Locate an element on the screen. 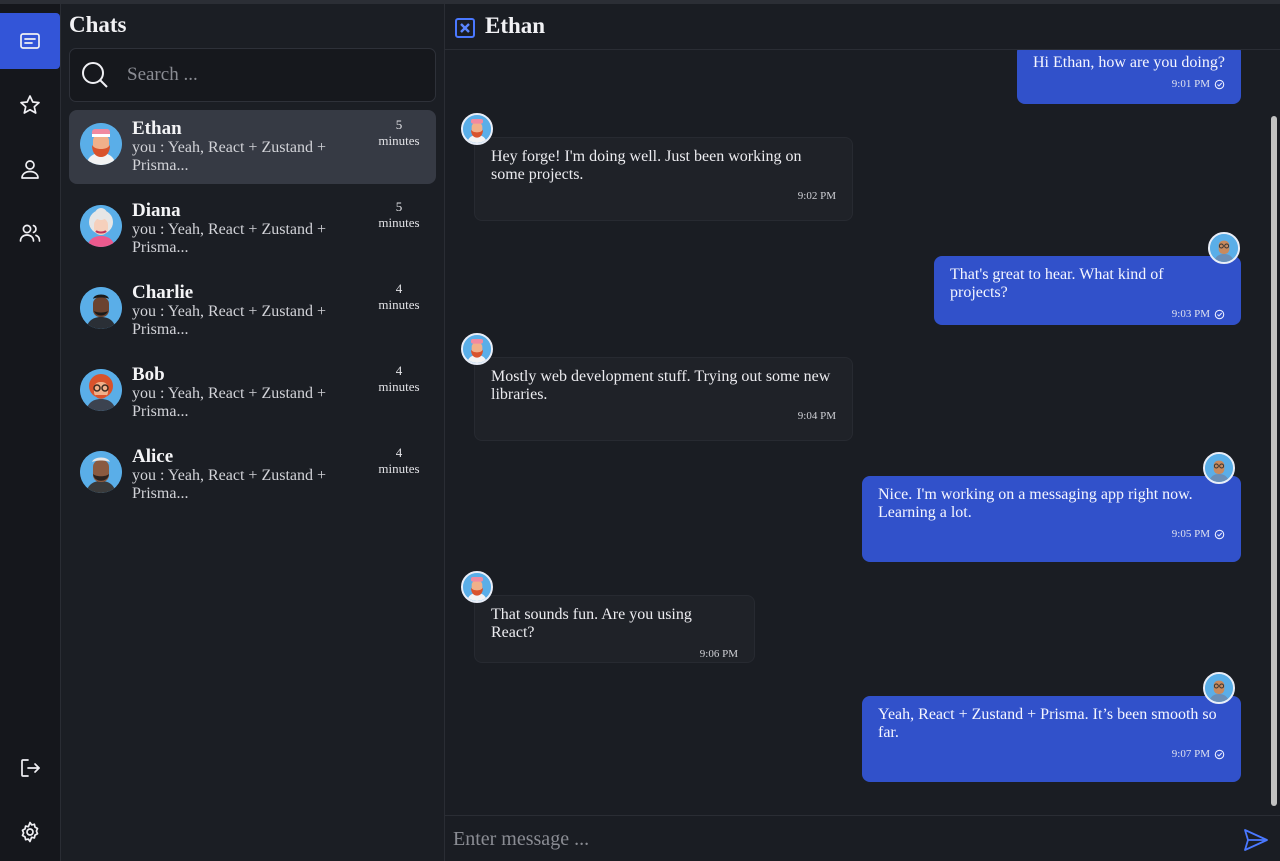 The height and width of the screenshot is (861, 1280). logout-button is located at coordinates (30, 768).